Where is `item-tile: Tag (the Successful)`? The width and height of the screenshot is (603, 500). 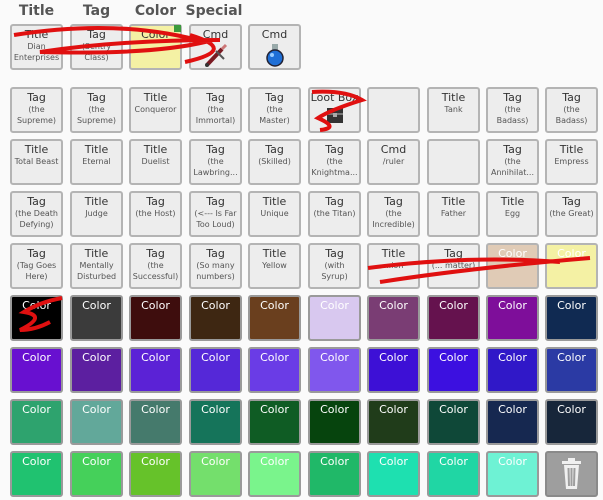
item-tile: Tag (the Successful) is located at coordinates (155, 266).